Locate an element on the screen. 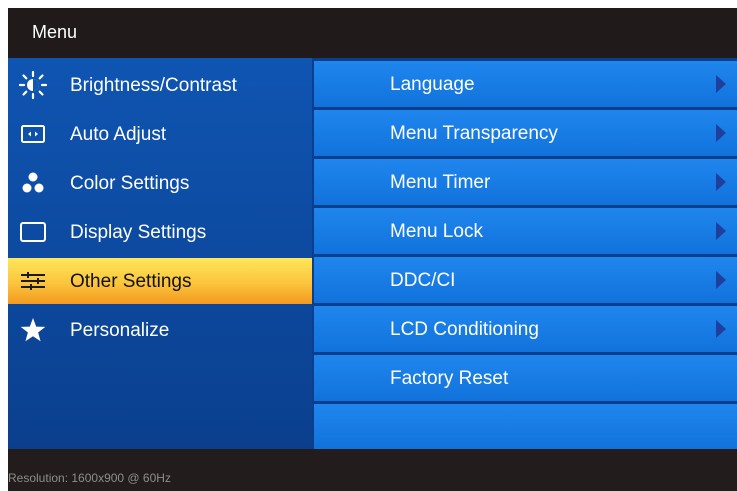 Image resolution: width=737 pixels, height=491 pixels. menu-item-auto-adjust: Auto Adjust is located at coordinates (160, 134).